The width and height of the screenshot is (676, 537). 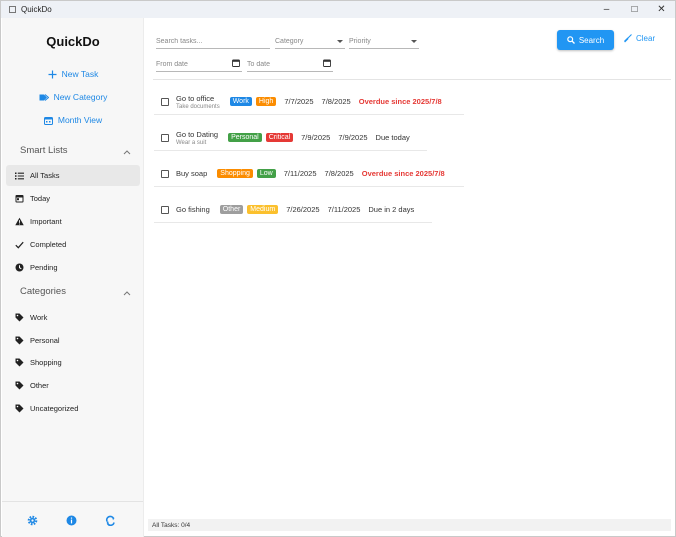 I want to click on priority-select-placeholder: Priority, so click(x=360, y=41).